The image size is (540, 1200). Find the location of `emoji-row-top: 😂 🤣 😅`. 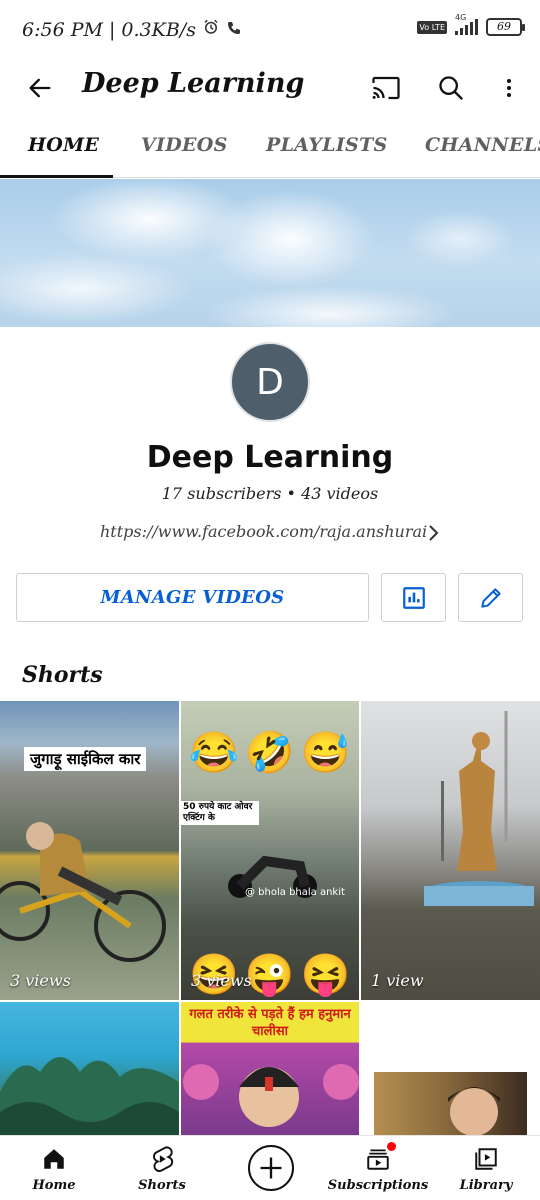

emoji-row-top: 😂 🤣 😅 is located at coordinates (269, 752).